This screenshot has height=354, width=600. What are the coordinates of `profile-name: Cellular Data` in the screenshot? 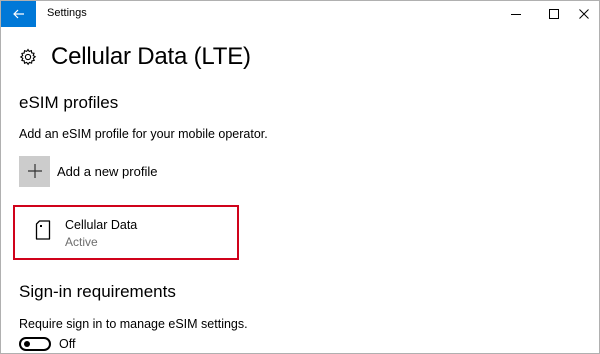 It's located at (101, 225).